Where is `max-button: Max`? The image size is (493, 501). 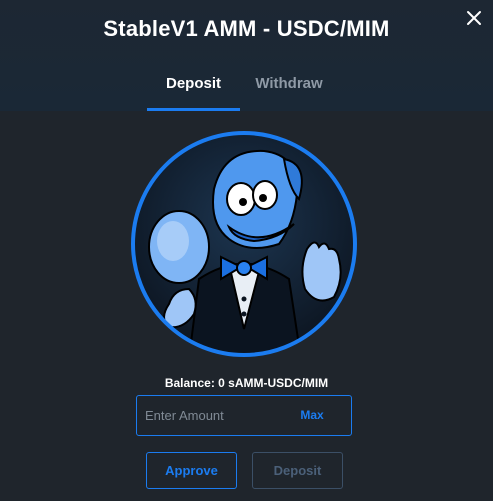
max-button: Max is located at coordinates (312, 415).